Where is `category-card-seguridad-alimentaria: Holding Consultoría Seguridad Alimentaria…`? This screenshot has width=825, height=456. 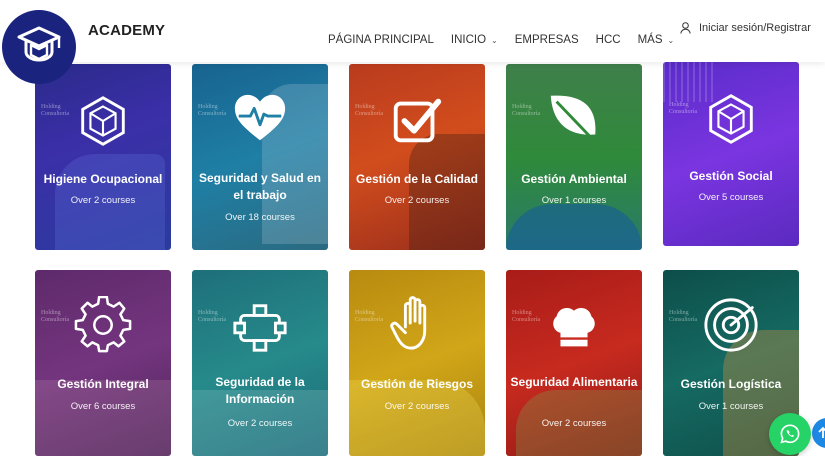
category-card-seguridad-alimentaria: Holding Consultoría Seguridad Alimentaria… is located at coordinates (574, 363).